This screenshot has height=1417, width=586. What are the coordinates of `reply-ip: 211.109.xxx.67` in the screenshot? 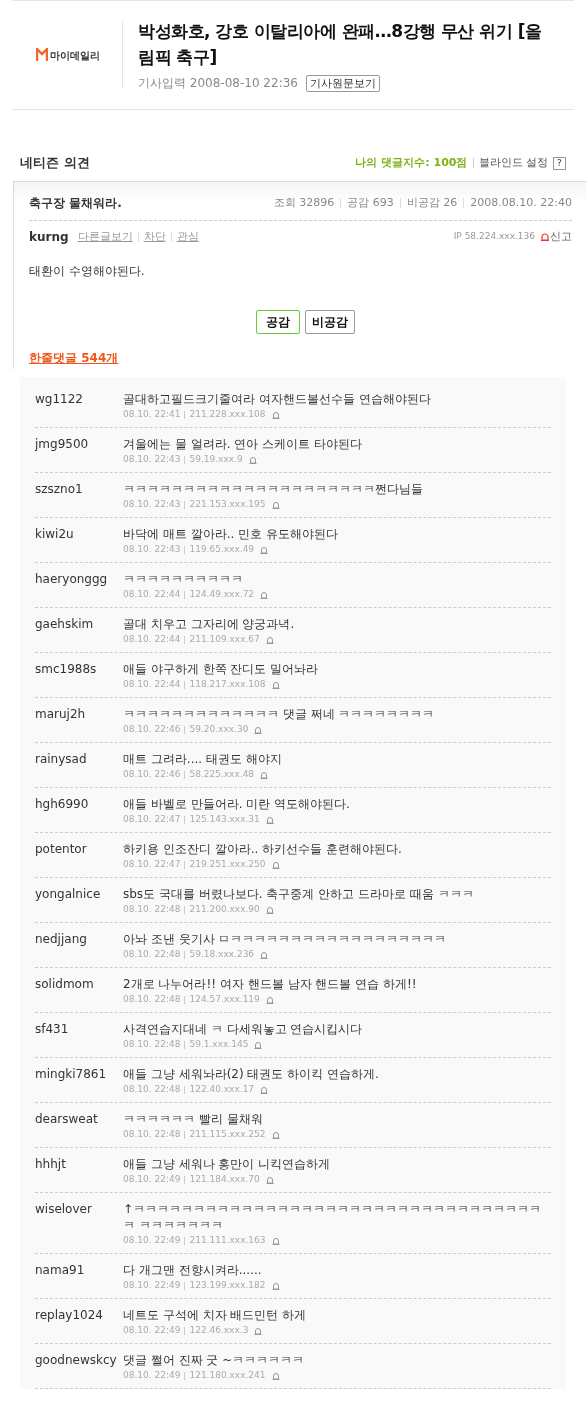 It's located at (224, 639).